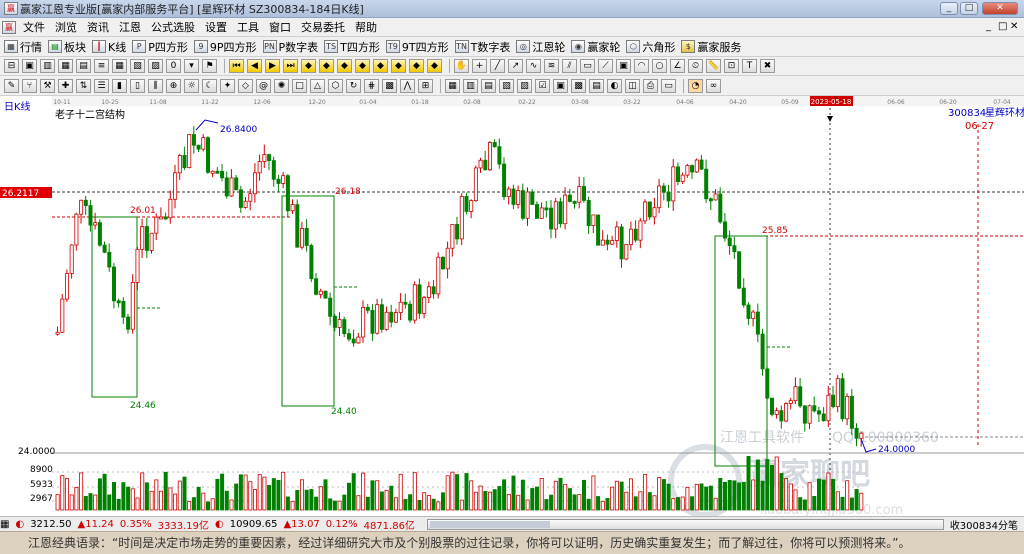 The width and height of the screenshot is (1024, 554). I want to click on fan-icon: ⟋, so click(605, 66).